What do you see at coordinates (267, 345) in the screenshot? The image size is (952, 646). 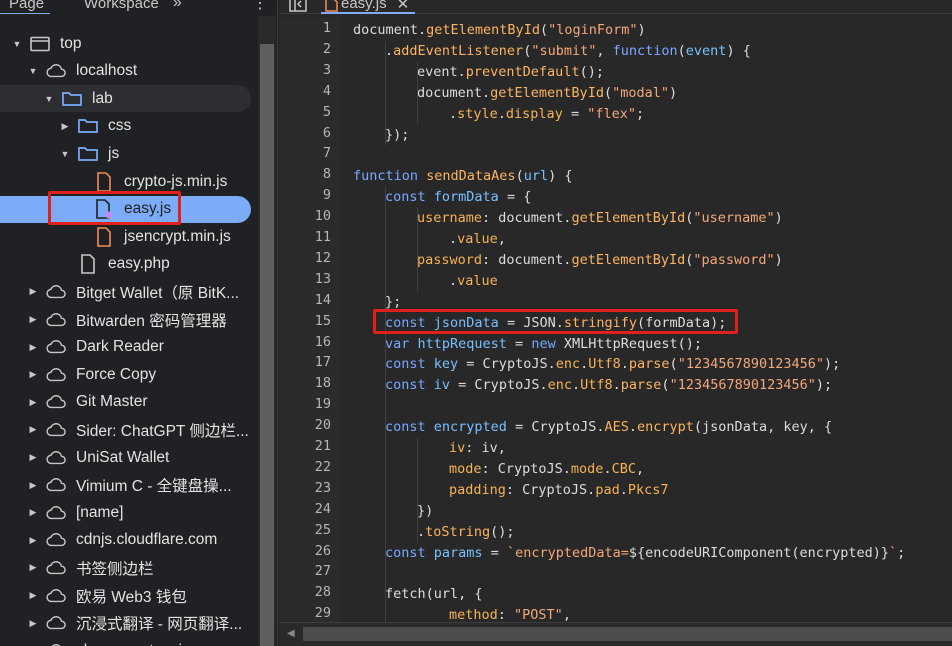 I see `navigator-scrollbar-thumb` at bounding box center [267, 345].